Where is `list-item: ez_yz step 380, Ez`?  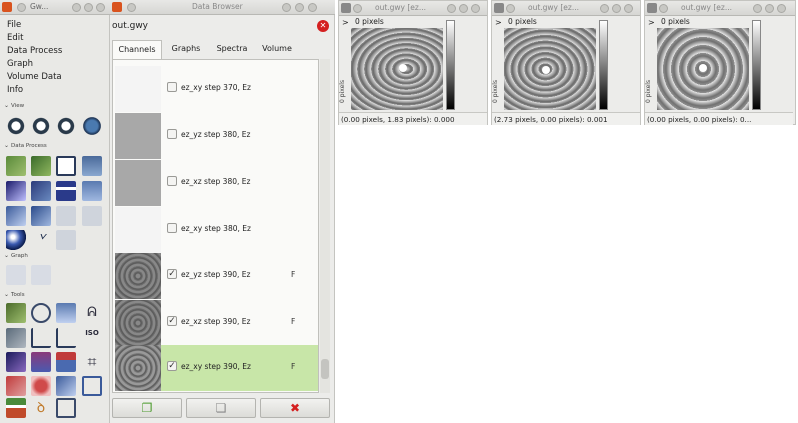
list-item: ez_yz step 380, Ez is located at coordinates (216, 136).